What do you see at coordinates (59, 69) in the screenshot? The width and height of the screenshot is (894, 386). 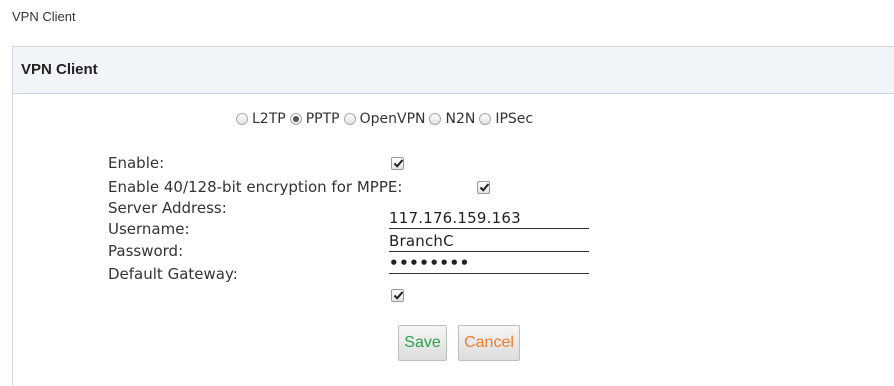 I see `panel-title: VPN Client` at bounding box center [59, 69].